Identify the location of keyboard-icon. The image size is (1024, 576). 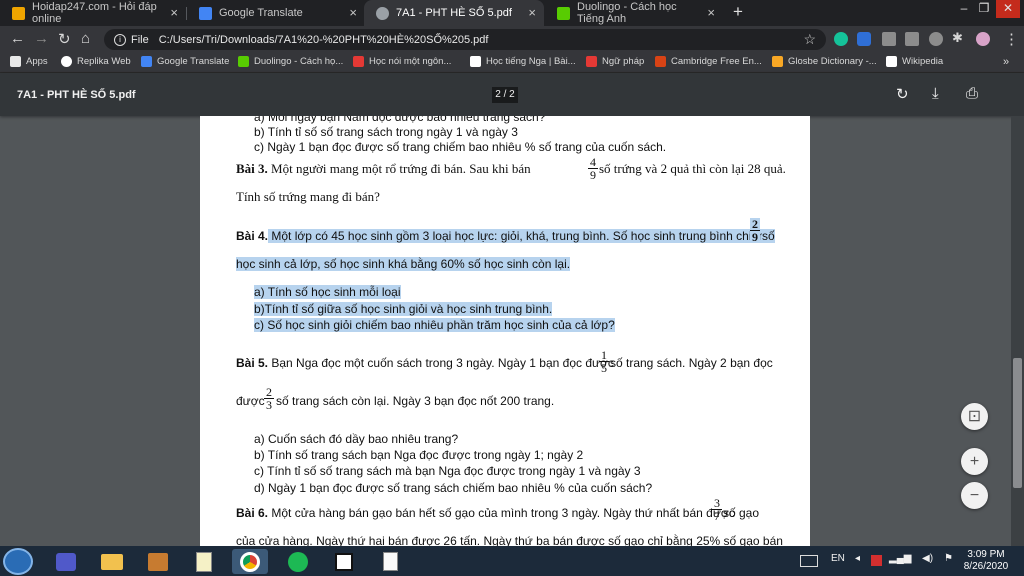
(809, 561).